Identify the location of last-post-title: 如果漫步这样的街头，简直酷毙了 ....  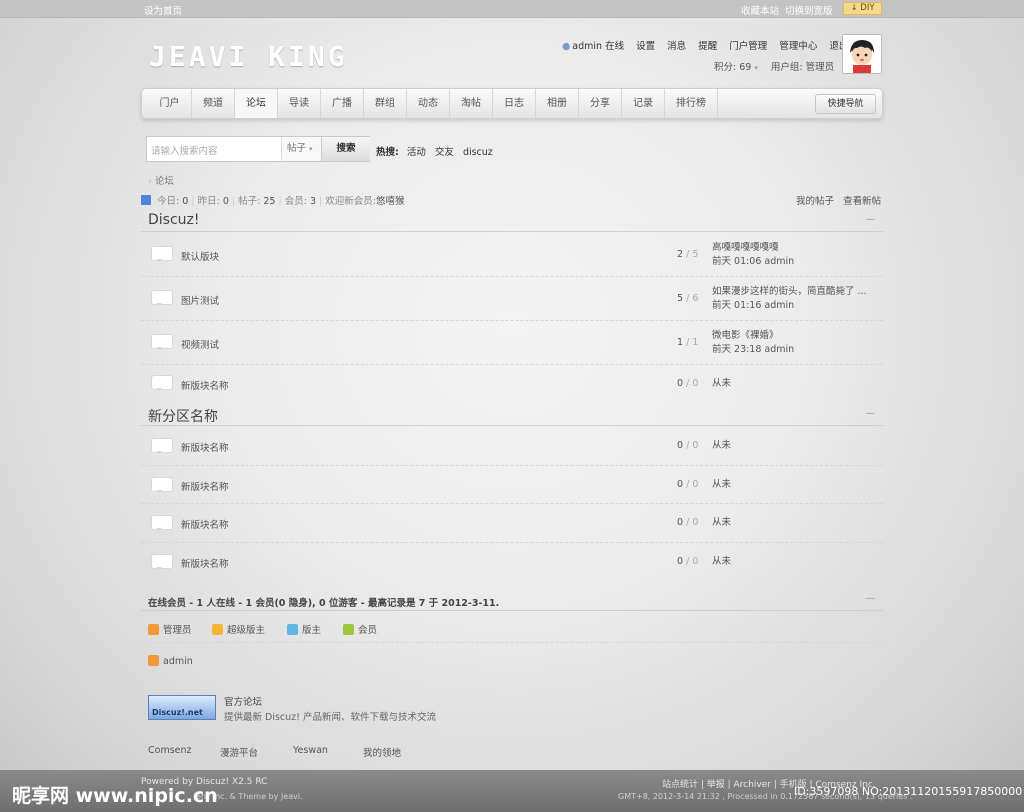
(789, 292).